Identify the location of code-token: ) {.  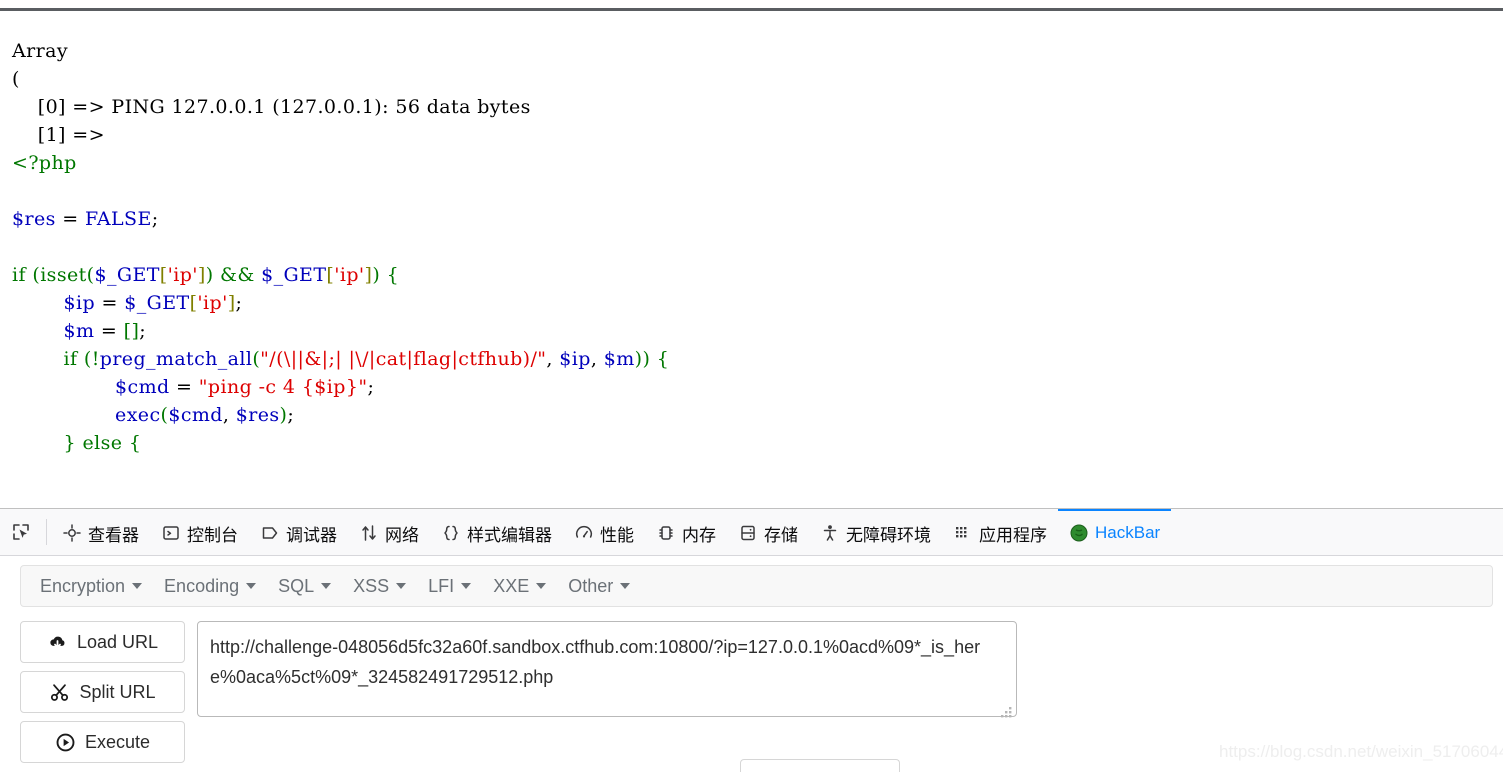
(386, 275).